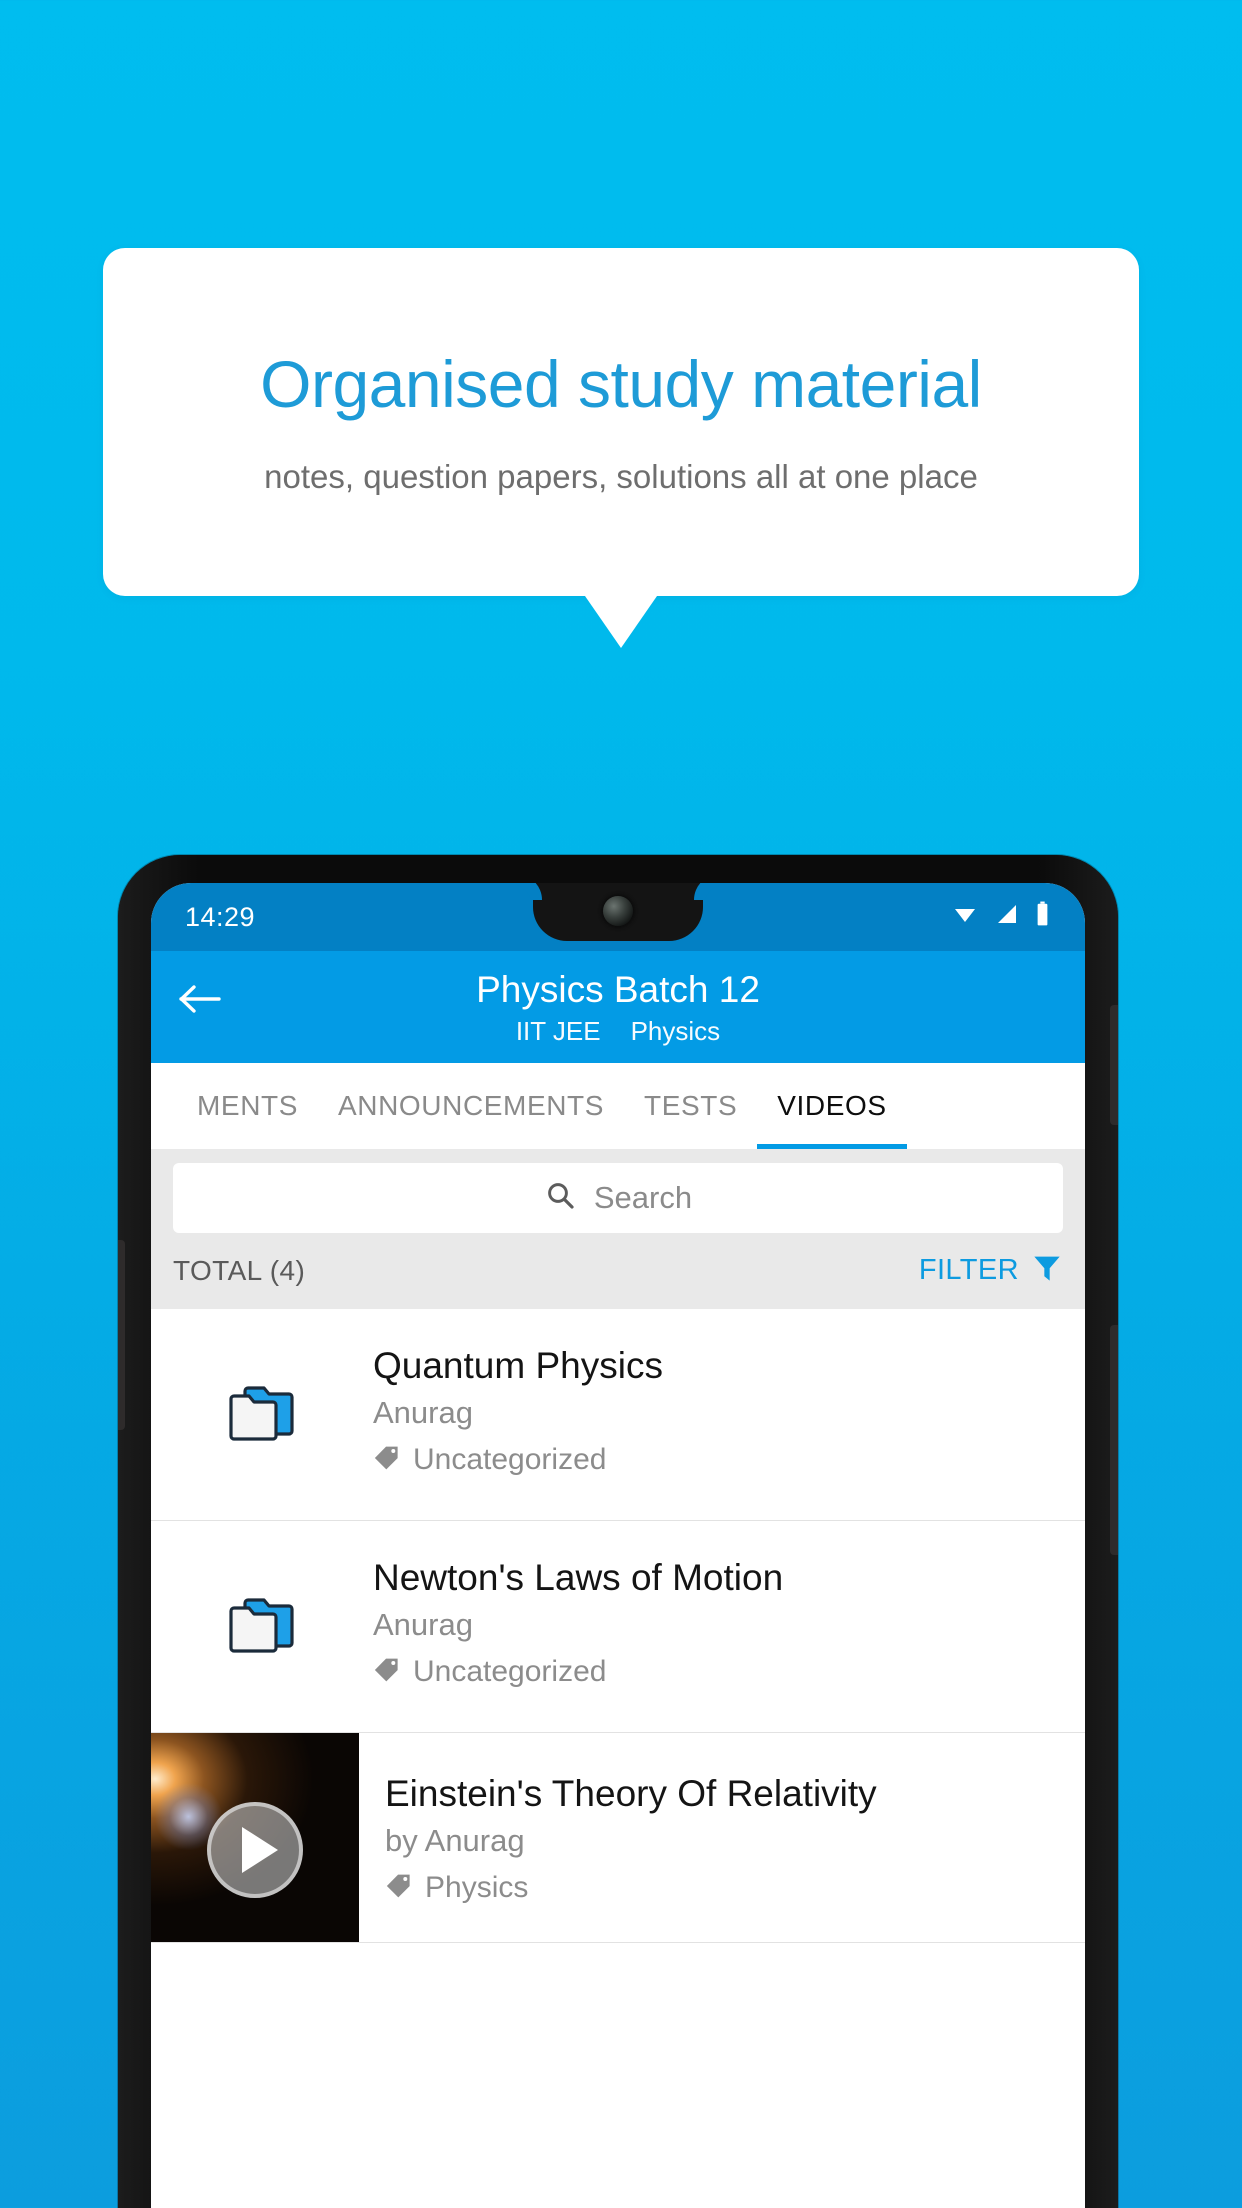  Describe the element at coordinates (729, 1408) in the screenshot. I see `row-text-cell: Quantum Physics Anurag Uncategorized` at that location.